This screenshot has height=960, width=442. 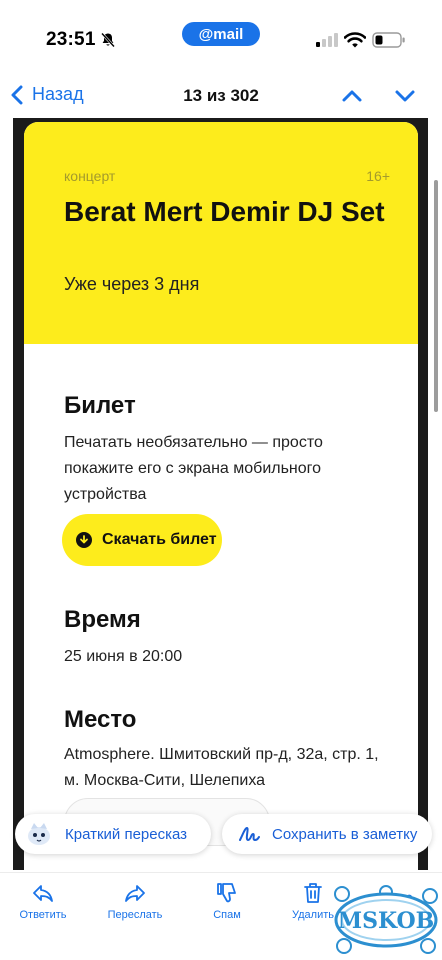 I want to click on next-message-icon, so click(x=405, y=96).